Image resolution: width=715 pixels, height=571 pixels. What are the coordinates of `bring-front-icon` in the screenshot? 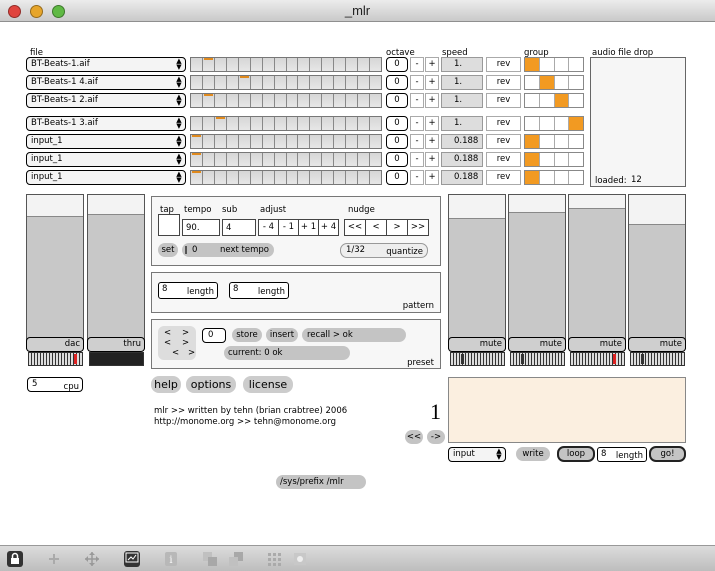 It's located at (210, 559).